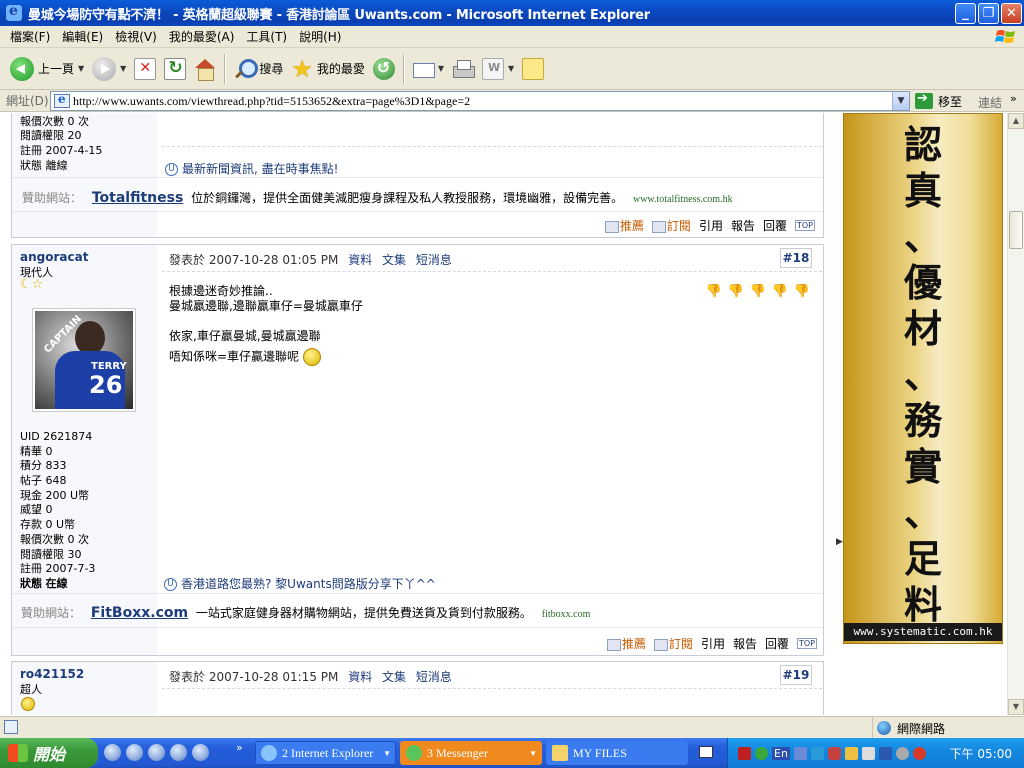  I want to click on menu-file: 檔案(F), so click(30, 36).